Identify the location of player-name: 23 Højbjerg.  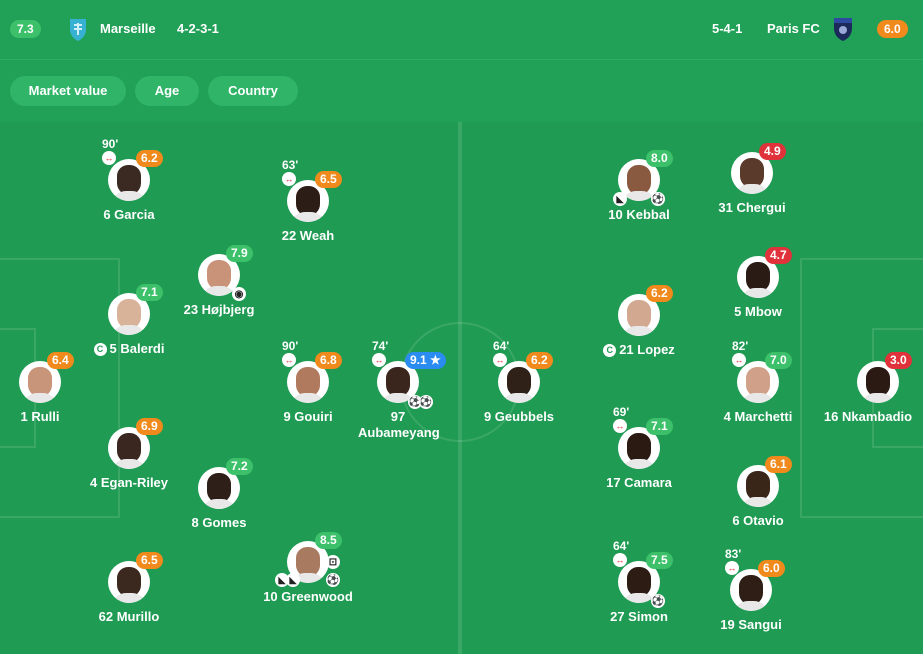
(219, 309).